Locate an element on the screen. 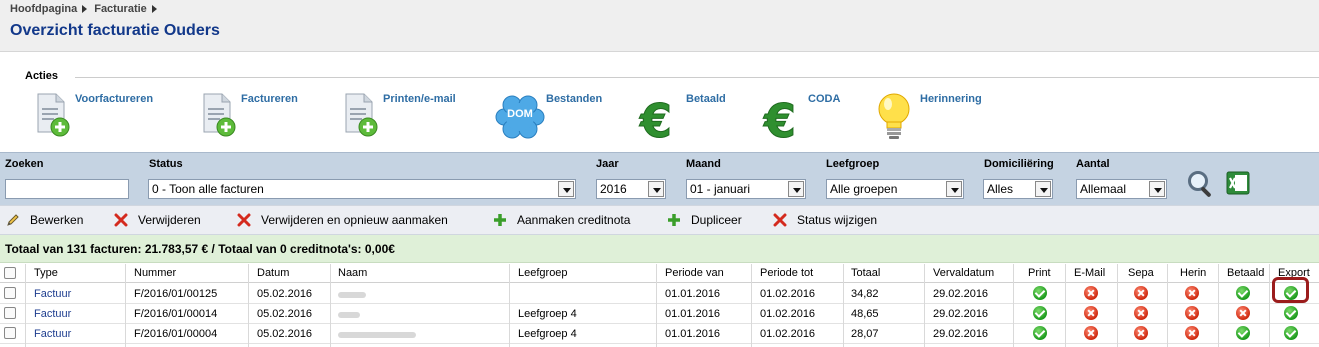  delete-recreate-button: Verwijderen en opnieuw aanmaken is located at coordinates (342, 220).